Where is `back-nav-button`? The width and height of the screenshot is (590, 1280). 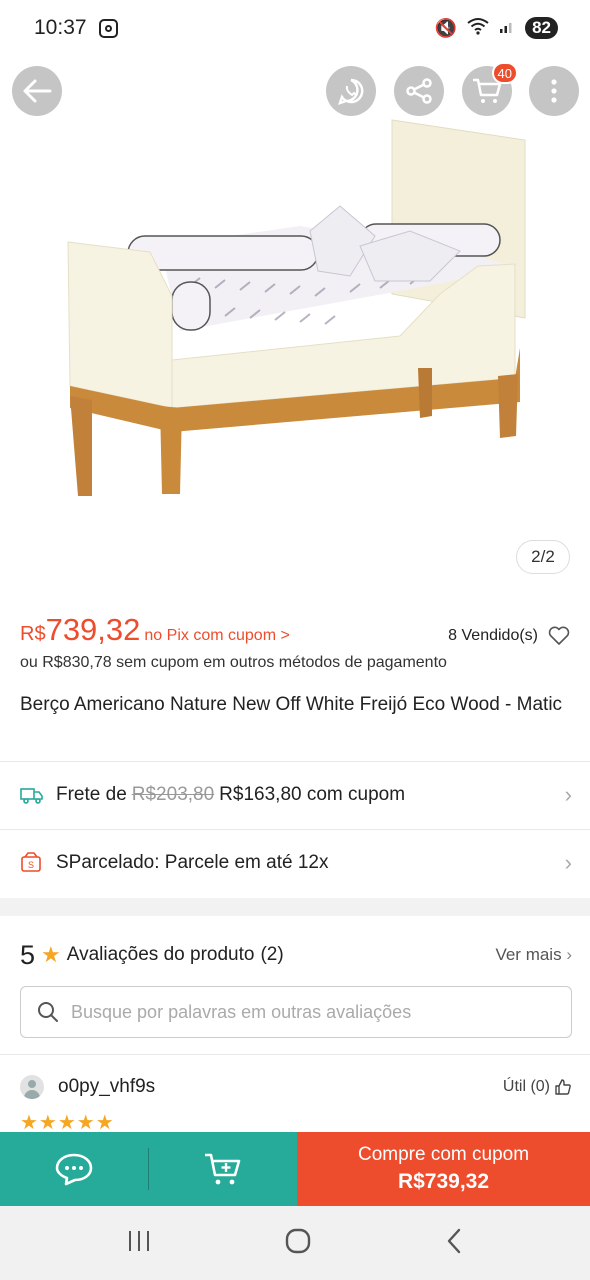 back-nav-button is located at coordinates (454, 1243).